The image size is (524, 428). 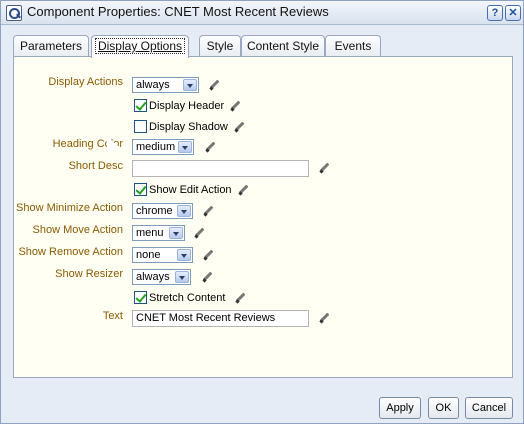 I want to click on display-header-label: Display Header, so click(x=187, y=106).